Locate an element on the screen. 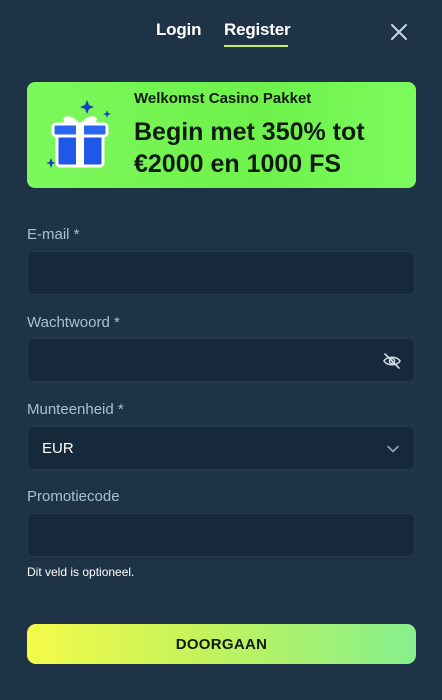  banner-headline: Begin met 350% tot €2000 en 1000 FS is located at coordinates (249, 148).